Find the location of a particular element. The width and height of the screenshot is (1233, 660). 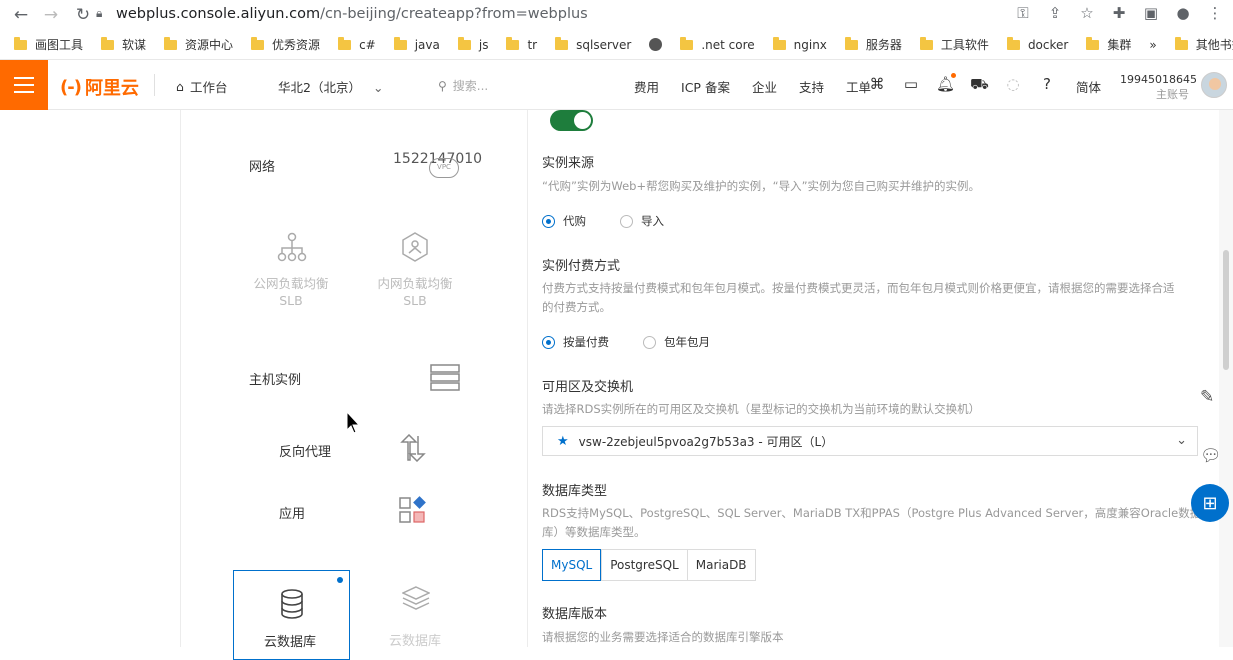

bookmark: sqlserver is located at coordinates (593, 44).